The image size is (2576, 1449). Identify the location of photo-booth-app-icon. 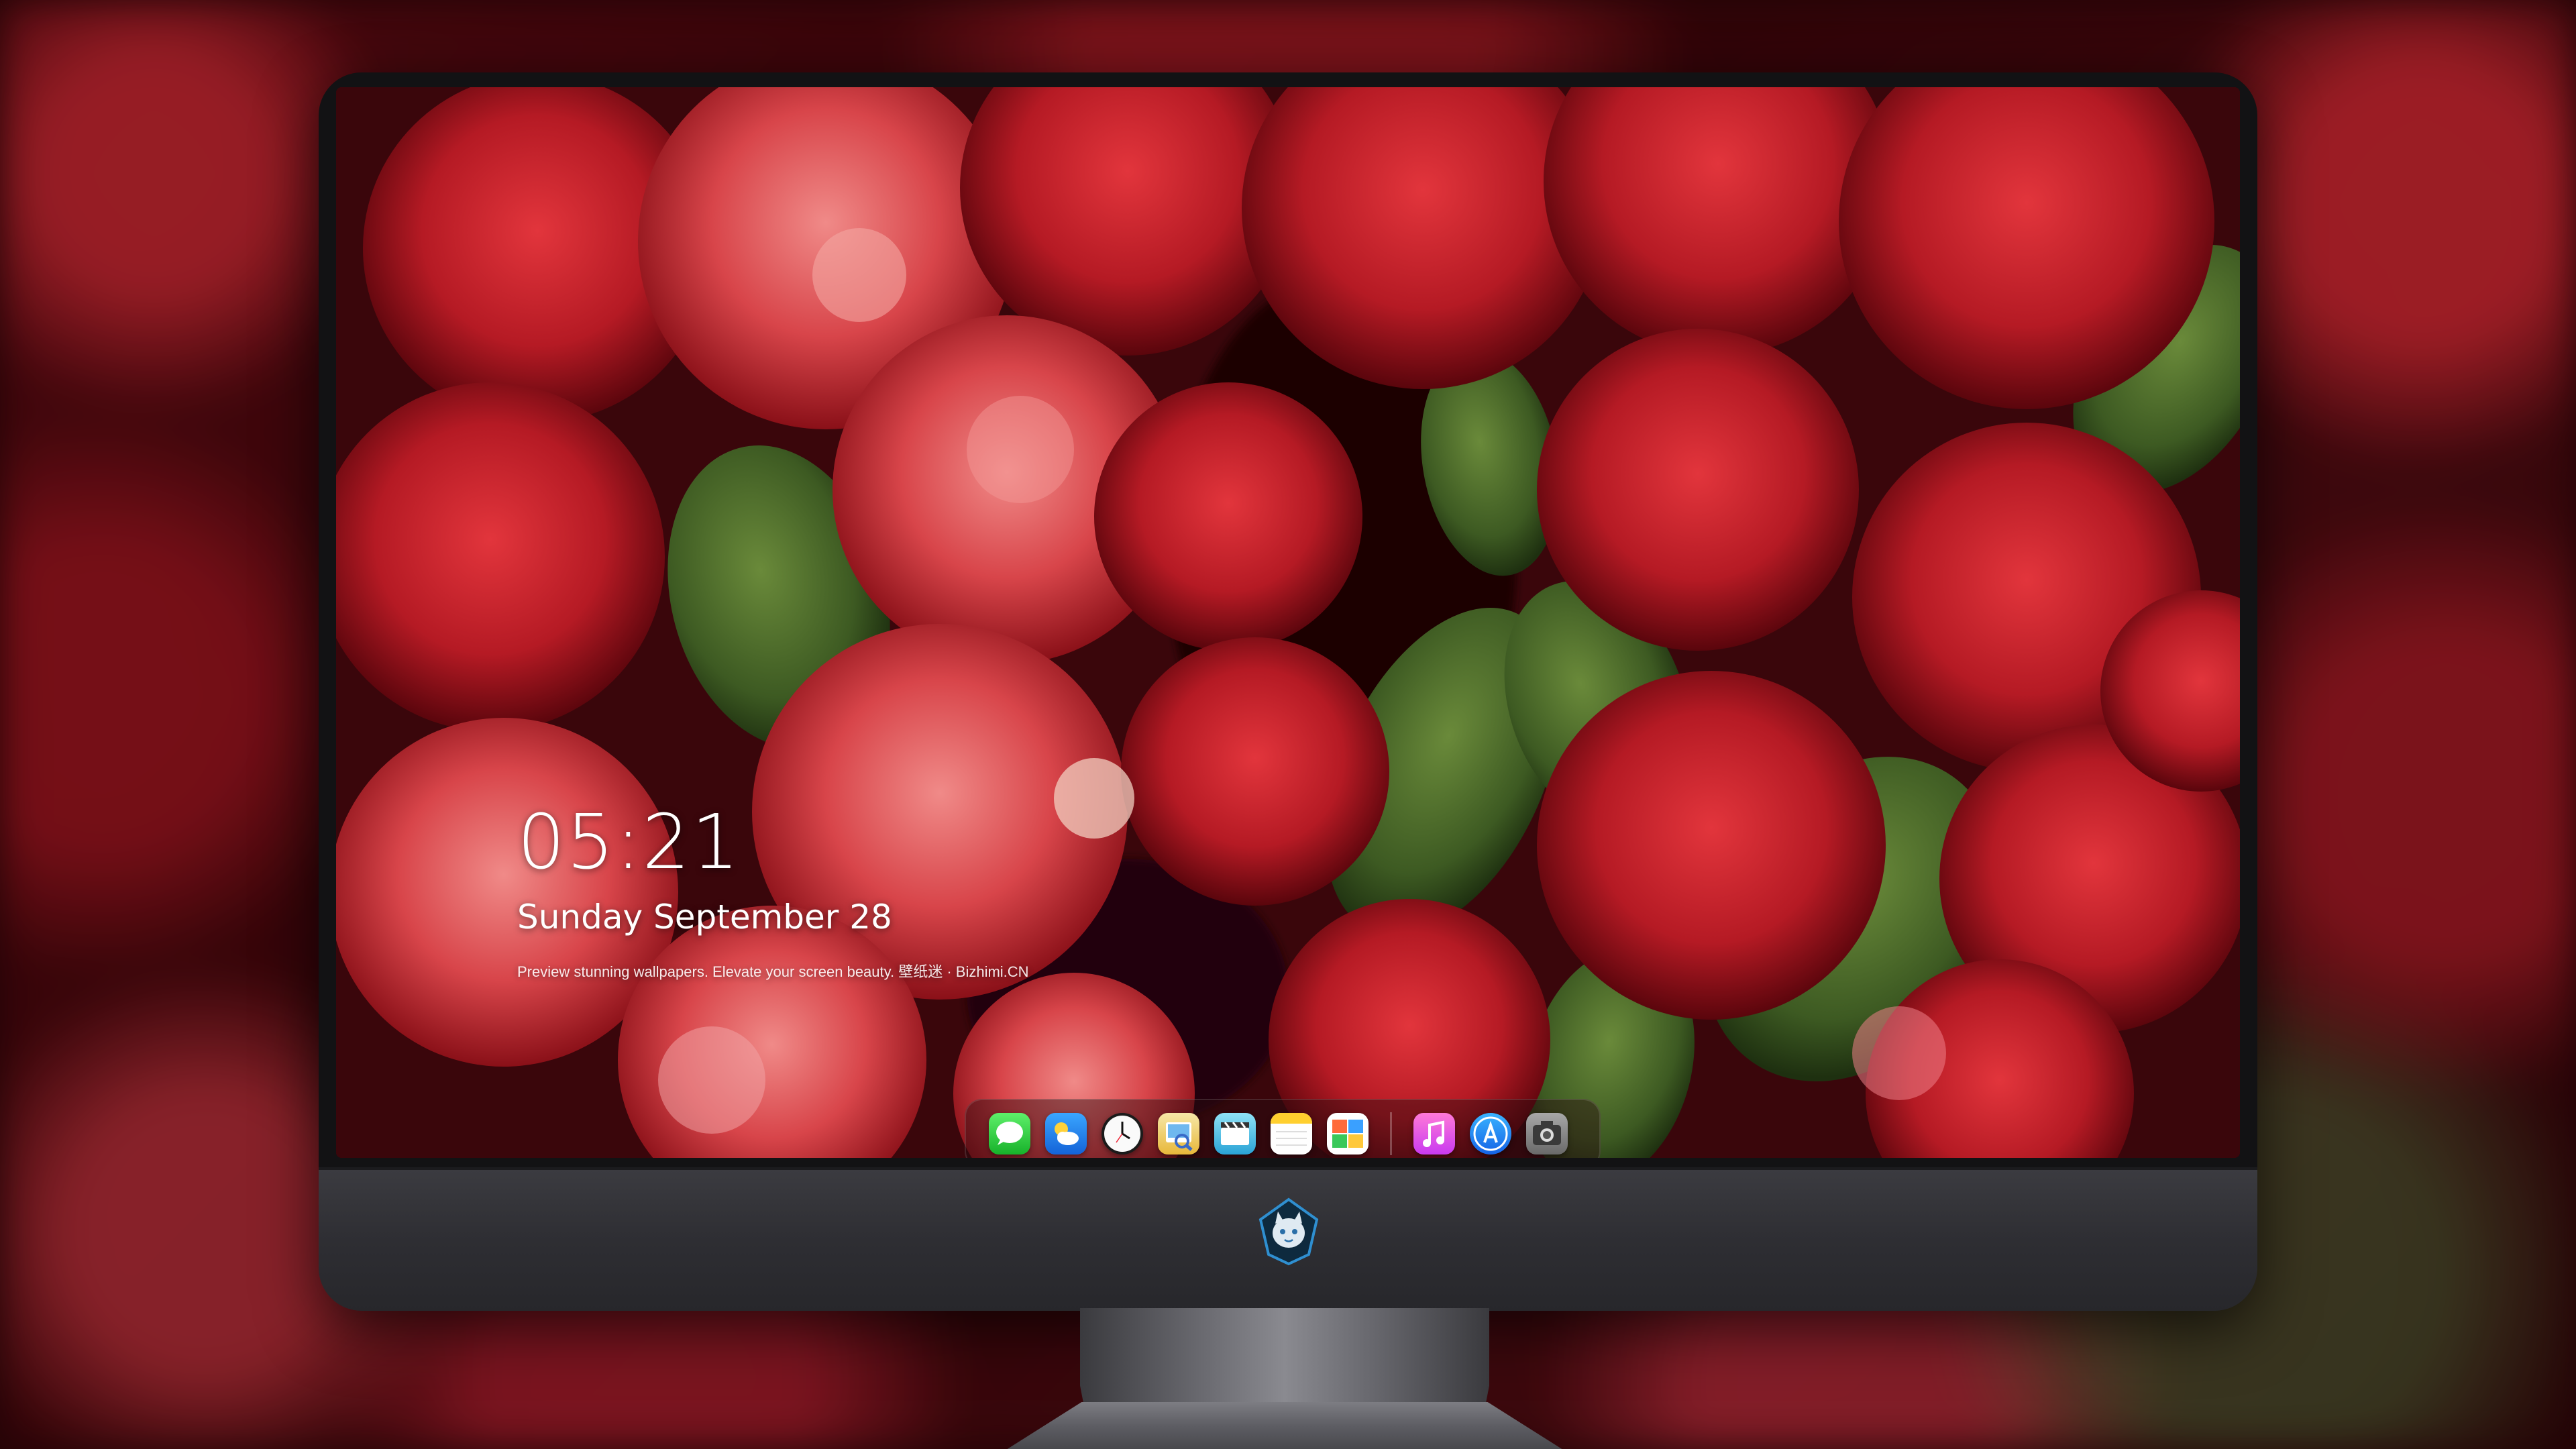
(1347, 1134).